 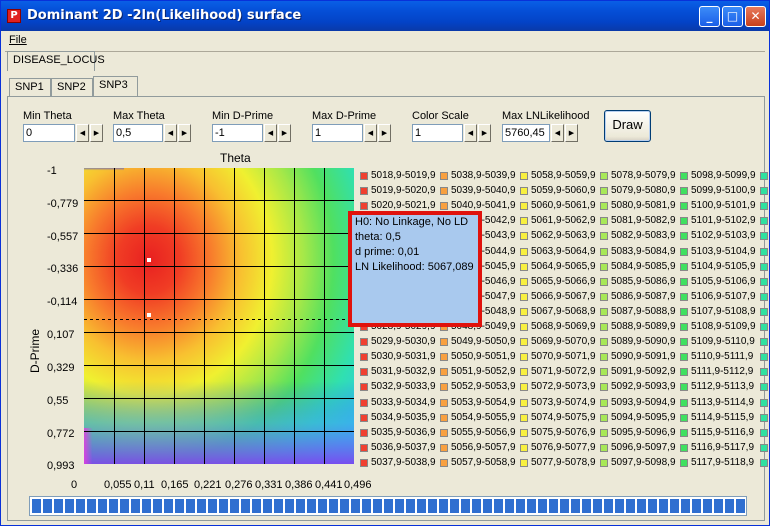 What do you see at coordinates (643, 296) in the screenshot?
I see `legend-label: 5086,9-5087,9` at bounding box center [643, 296].